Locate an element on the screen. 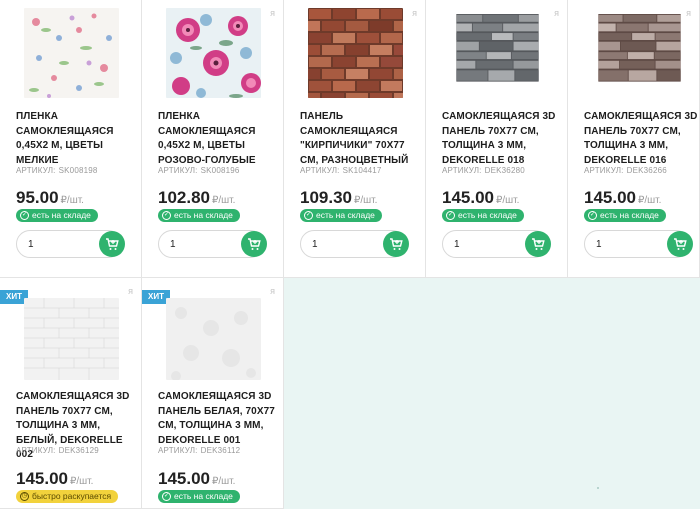  product-price: 95.00 ₽/шт. is located at coordinates (50, 197).